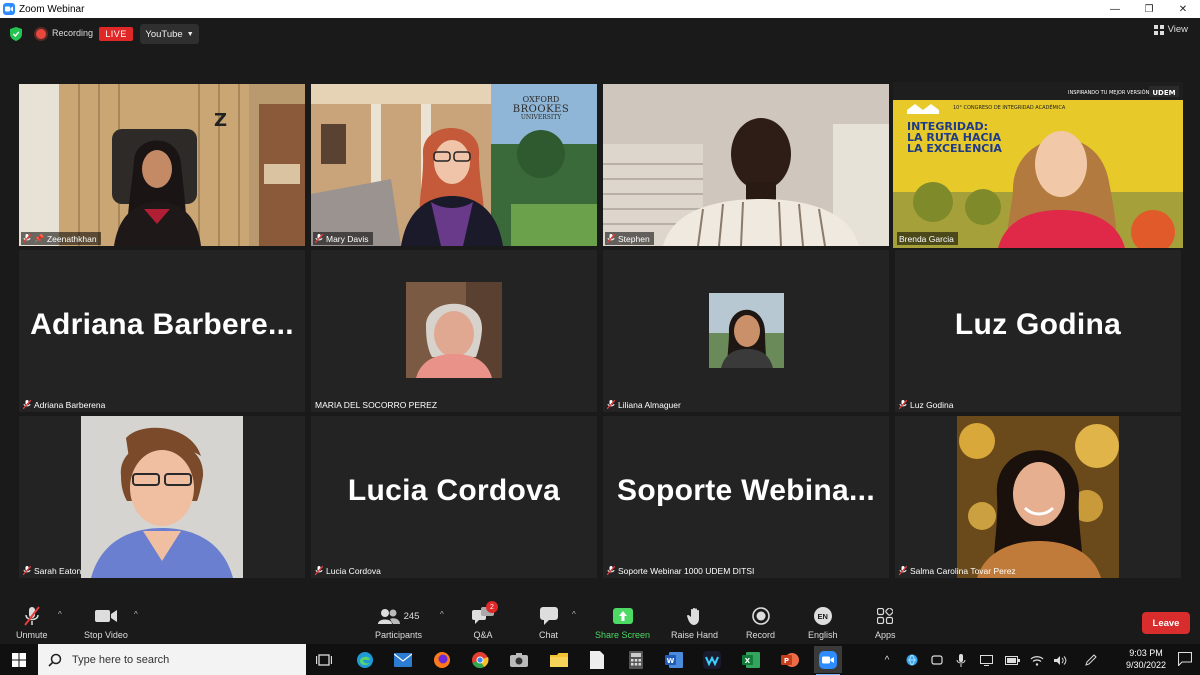  I want to click on taskbar-clock: 9:03 PM 9/30/2022, so click(1146, 659).